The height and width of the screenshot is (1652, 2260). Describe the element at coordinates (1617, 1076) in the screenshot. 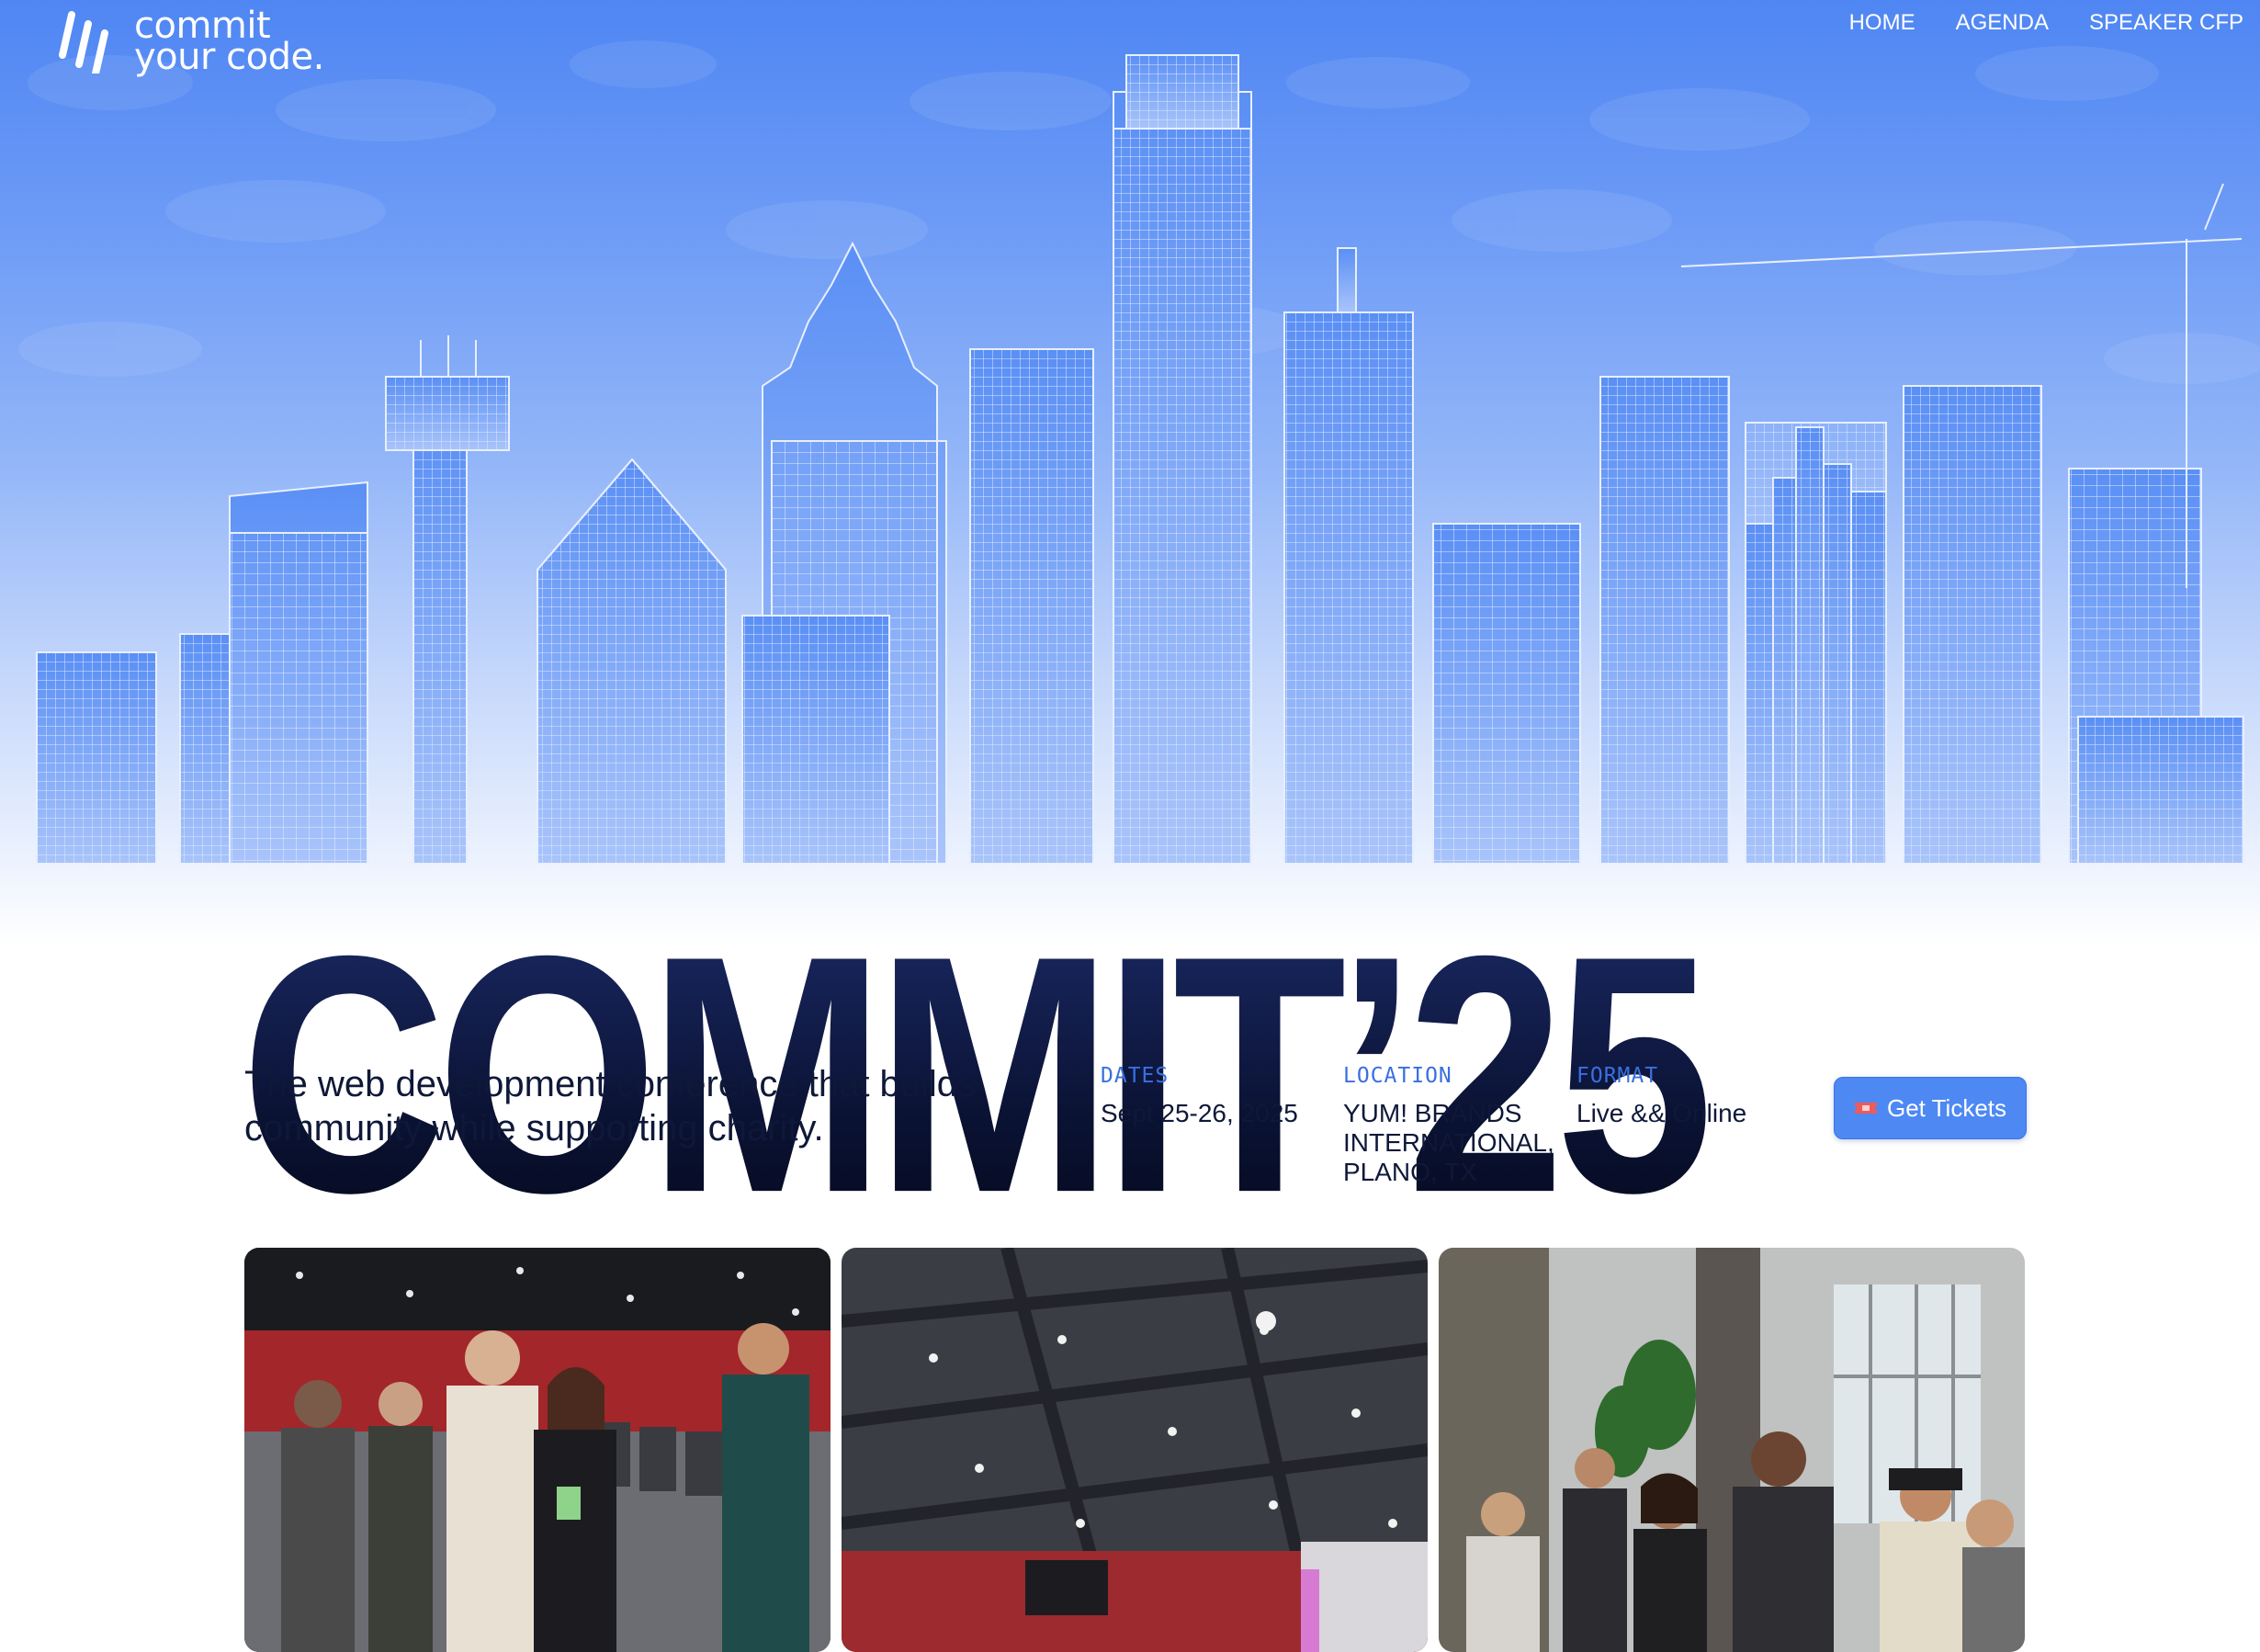

I see `format-label: FORMAT` at that location.